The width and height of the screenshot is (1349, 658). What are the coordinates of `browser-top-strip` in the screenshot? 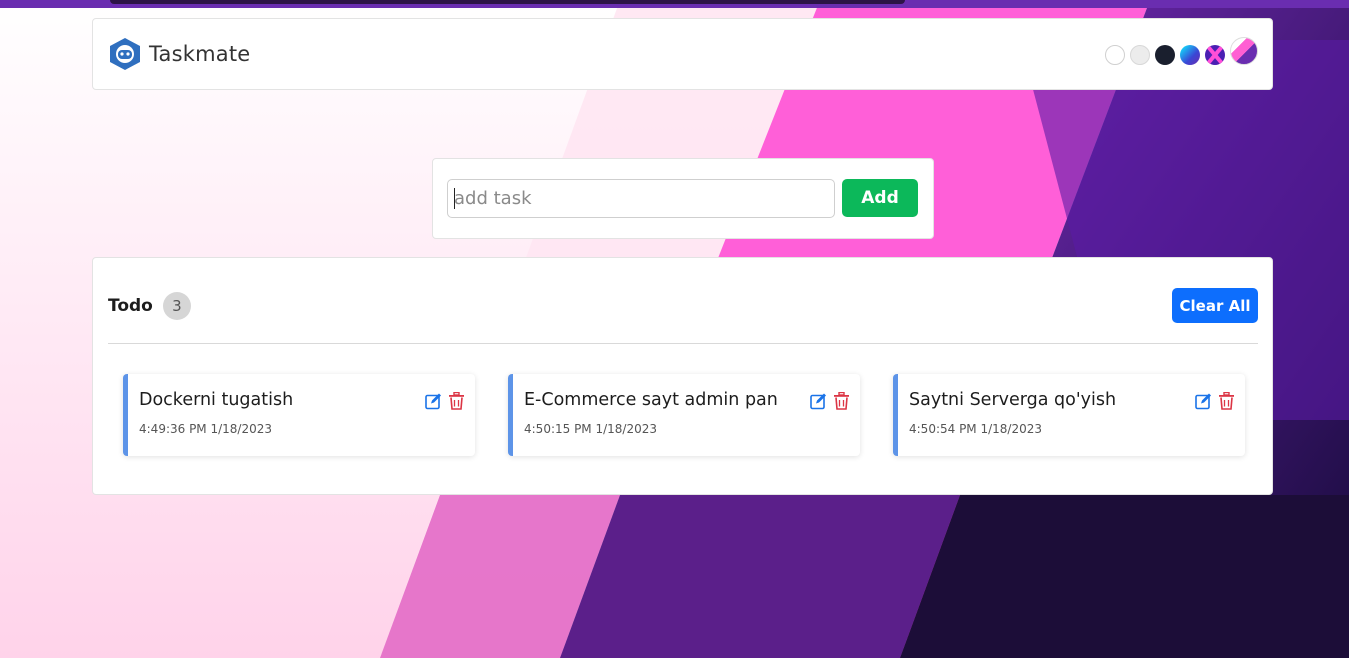 It's located at (674, 4).